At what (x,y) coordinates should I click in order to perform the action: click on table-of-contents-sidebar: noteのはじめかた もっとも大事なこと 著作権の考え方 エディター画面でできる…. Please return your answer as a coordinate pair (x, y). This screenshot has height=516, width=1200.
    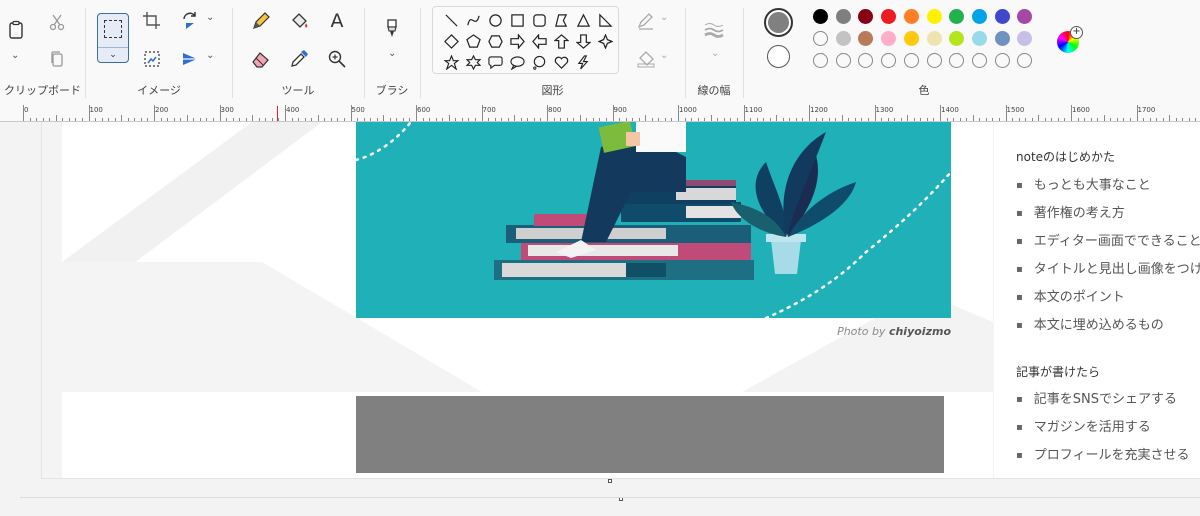
    Looking at the image, I should click on (1097, 300).